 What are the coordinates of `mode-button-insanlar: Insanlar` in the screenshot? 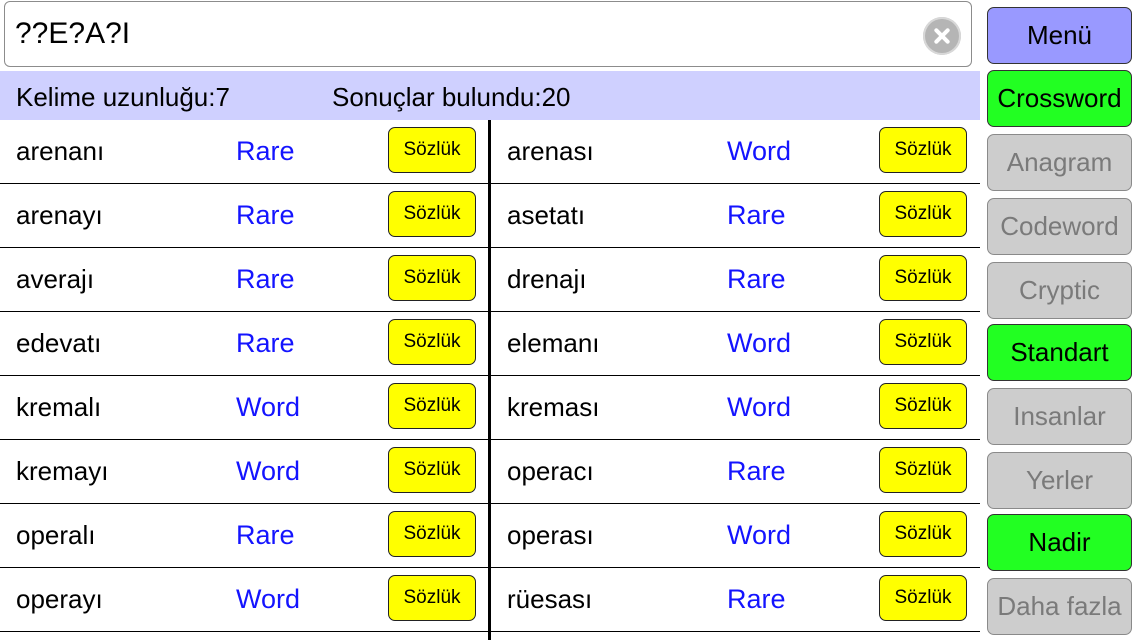 It's located at (1059, 416).